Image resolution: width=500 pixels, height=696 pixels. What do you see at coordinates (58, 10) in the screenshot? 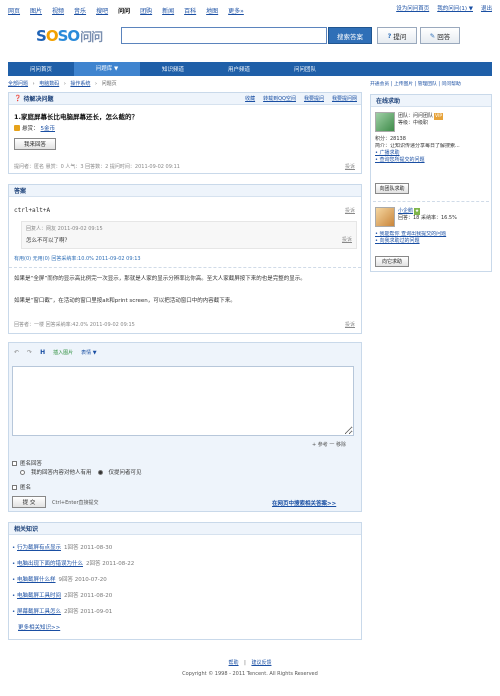
I see `topnav-video: 视频` at bounding box center [58, 10].